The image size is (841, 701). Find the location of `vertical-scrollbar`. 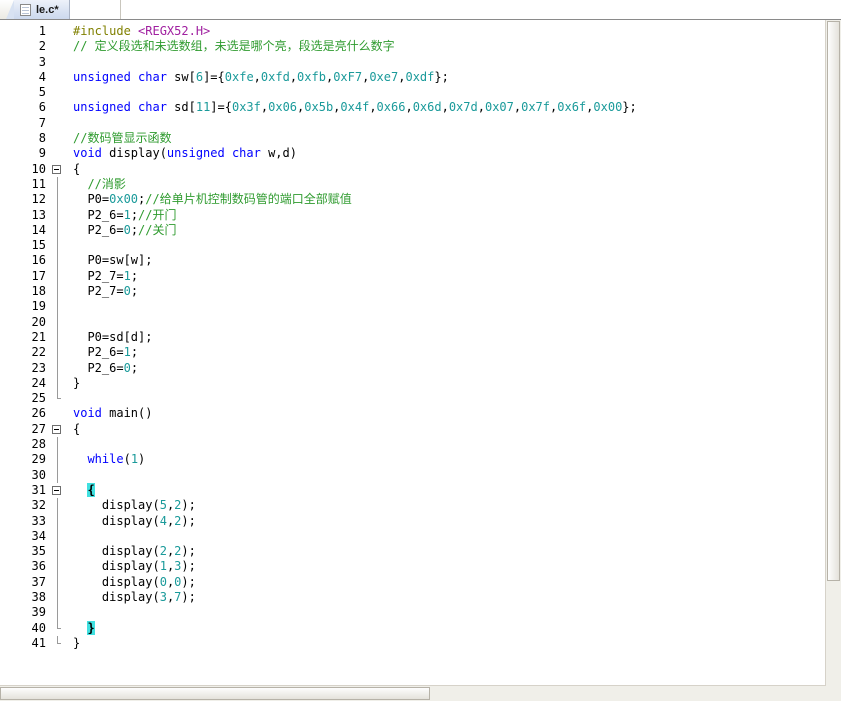

vertical-scrollbar is located at coordinates (833, 353).